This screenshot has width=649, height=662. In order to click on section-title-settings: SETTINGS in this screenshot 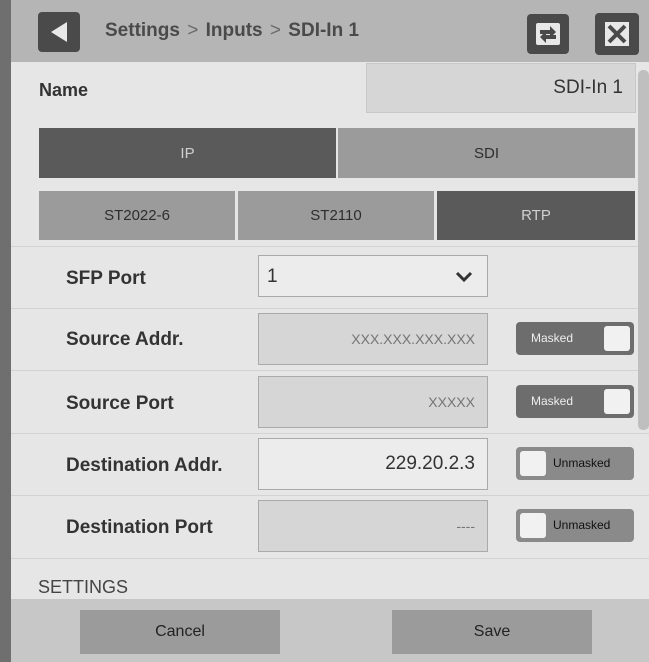, I will do `click(83, 587)`.